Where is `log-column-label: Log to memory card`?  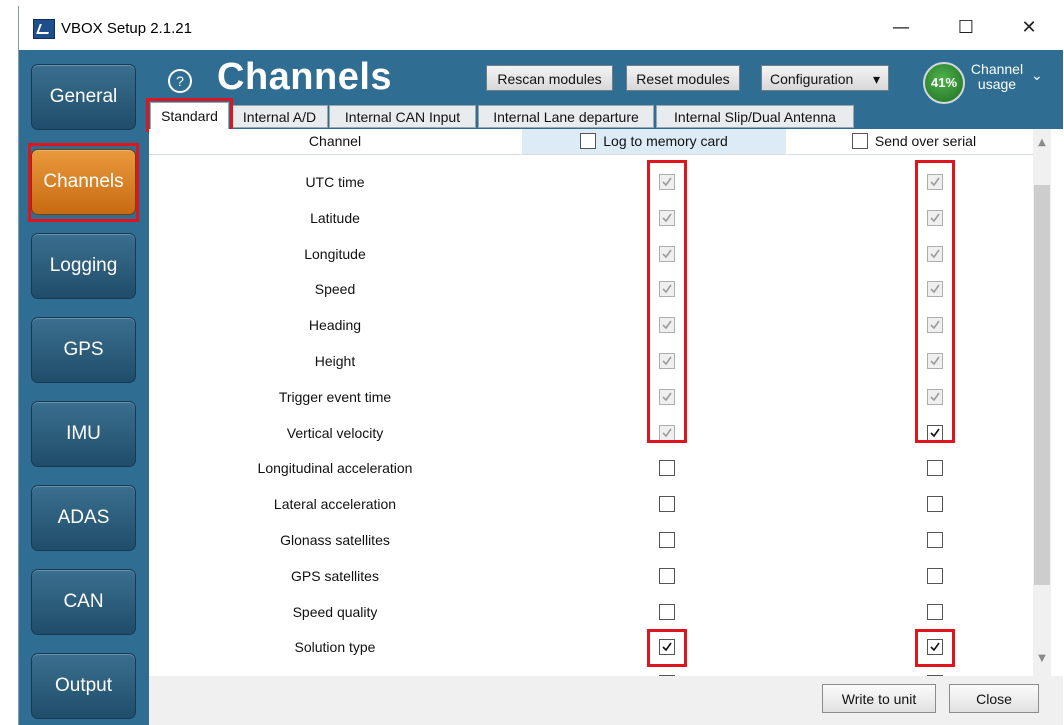
log-column-label: Log to memory card is located at coordinates (665, 141).